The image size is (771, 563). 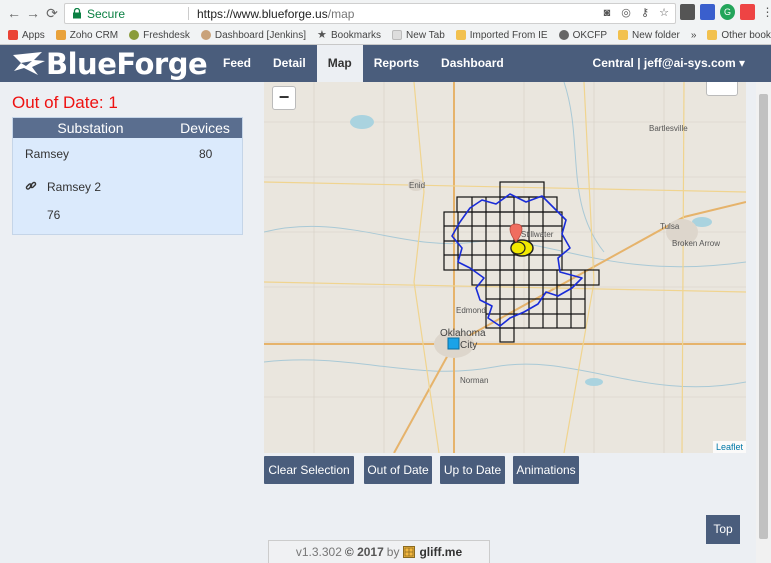 I want to click on page-icon, so click(x=397, y=35).